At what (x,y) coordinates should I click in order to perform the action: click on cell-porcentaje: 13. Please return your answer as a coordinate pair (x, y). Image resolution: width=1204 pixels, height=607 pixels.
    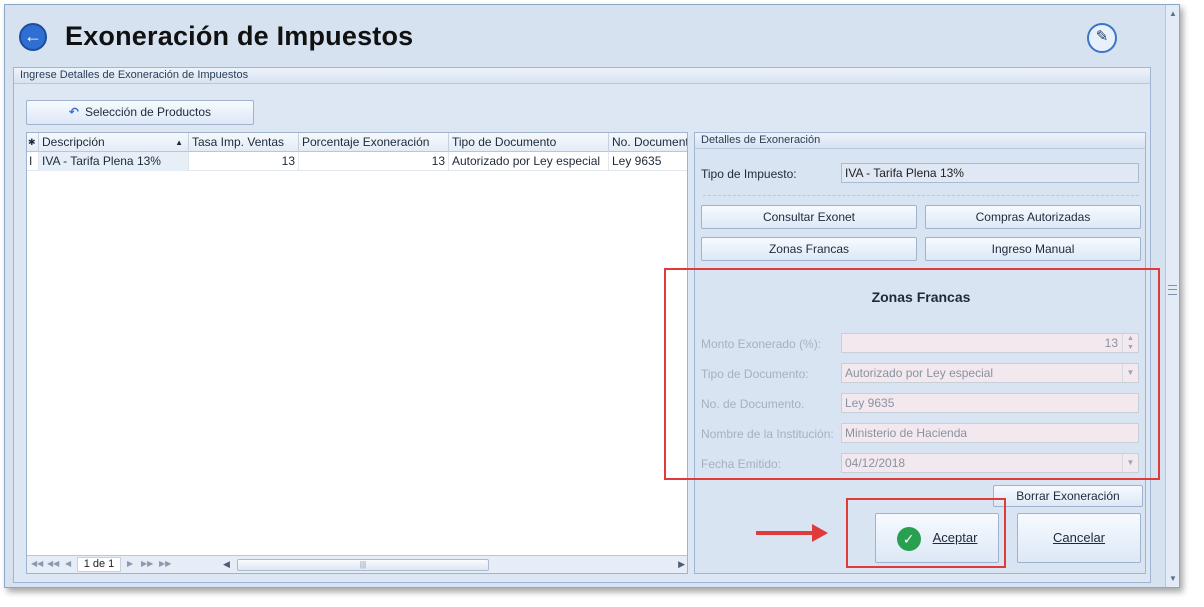
    Looking at the image, I should click on (374, 161).